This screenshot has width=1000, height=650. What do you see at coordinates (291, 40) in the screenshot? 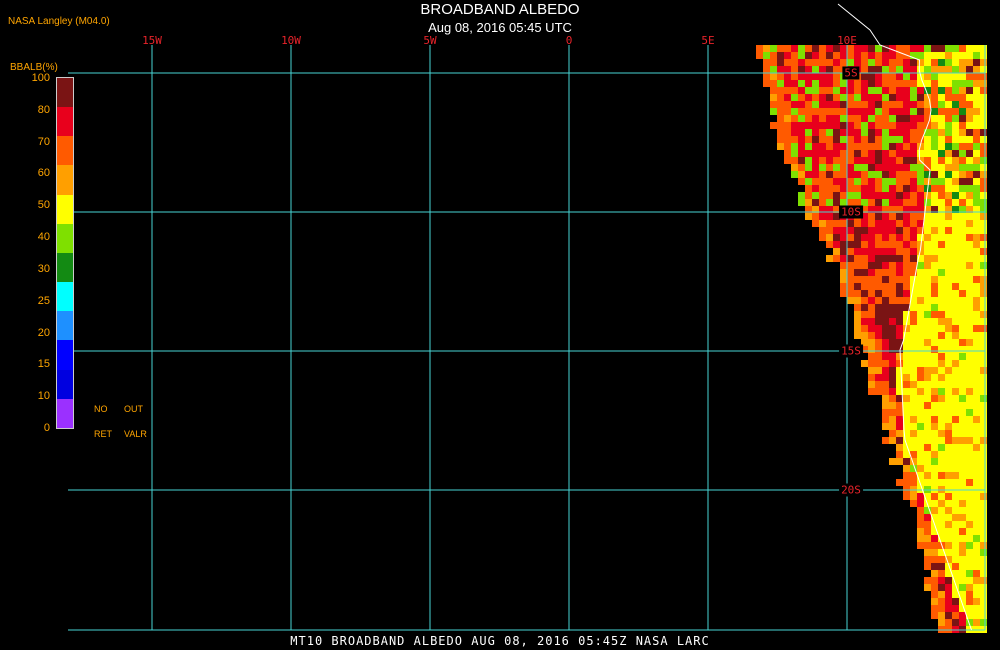
I see `longitude-label: 10W` at bounding box center [291, 40].